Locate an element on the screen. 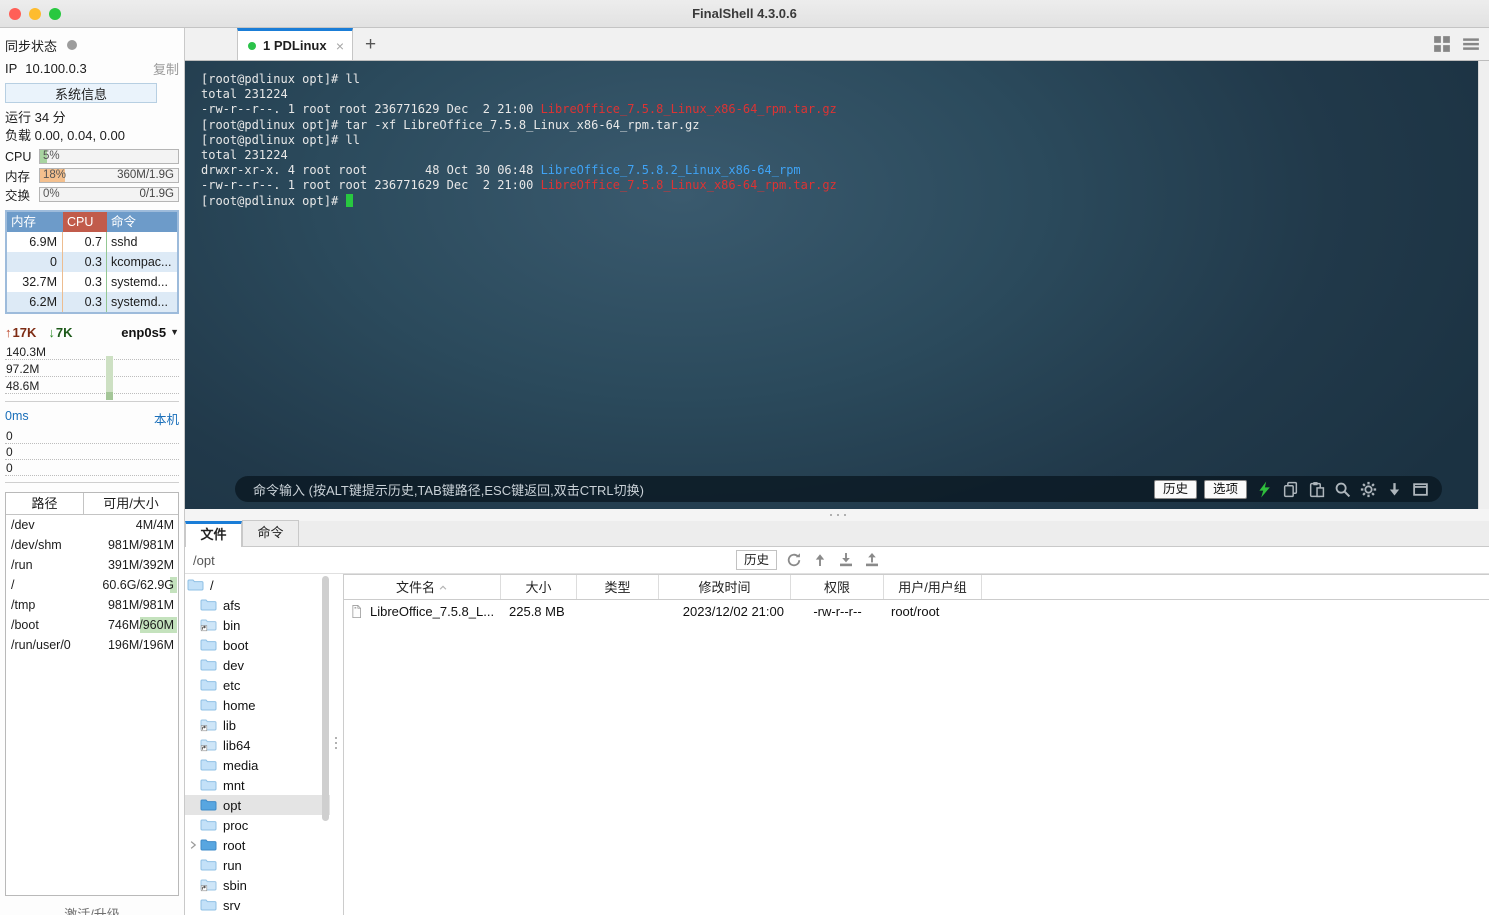  tree-item-sbin: sbin is located at coordinates (257, 885).